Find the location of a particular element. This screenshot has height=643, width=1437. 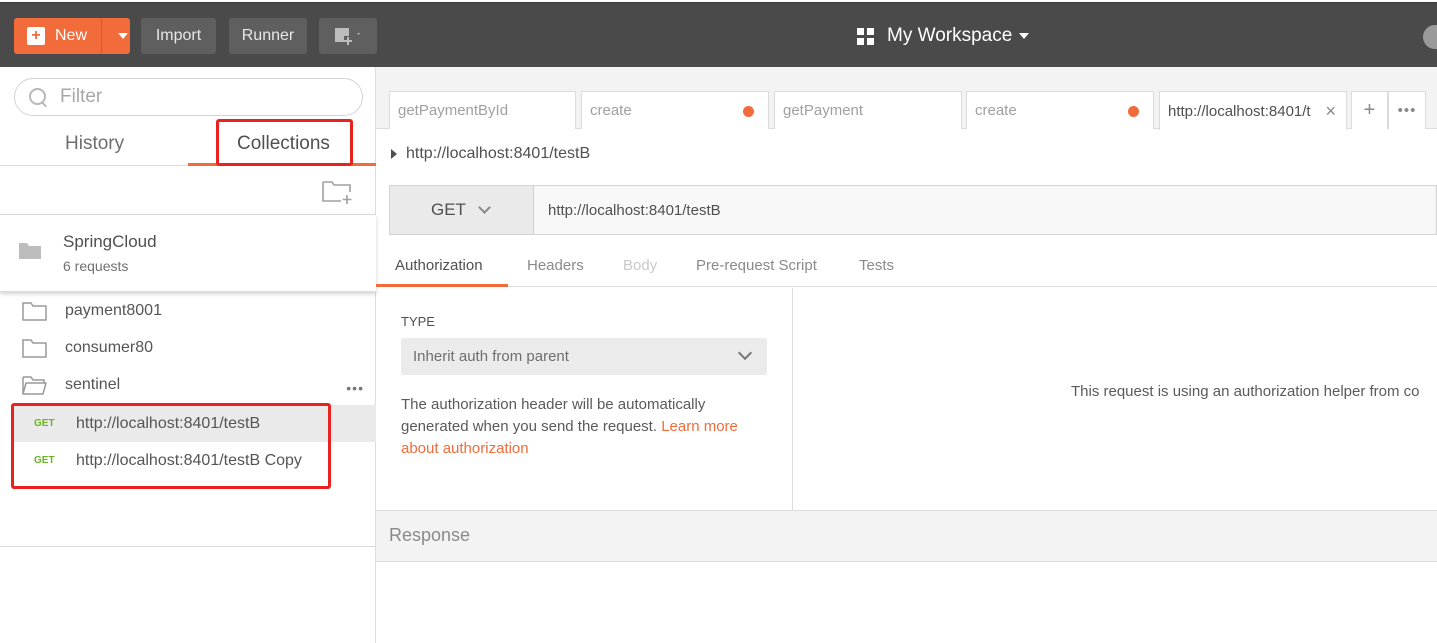

request-breadcrumb: http://localhost:8401/testB is located at coordinates (490, 154).